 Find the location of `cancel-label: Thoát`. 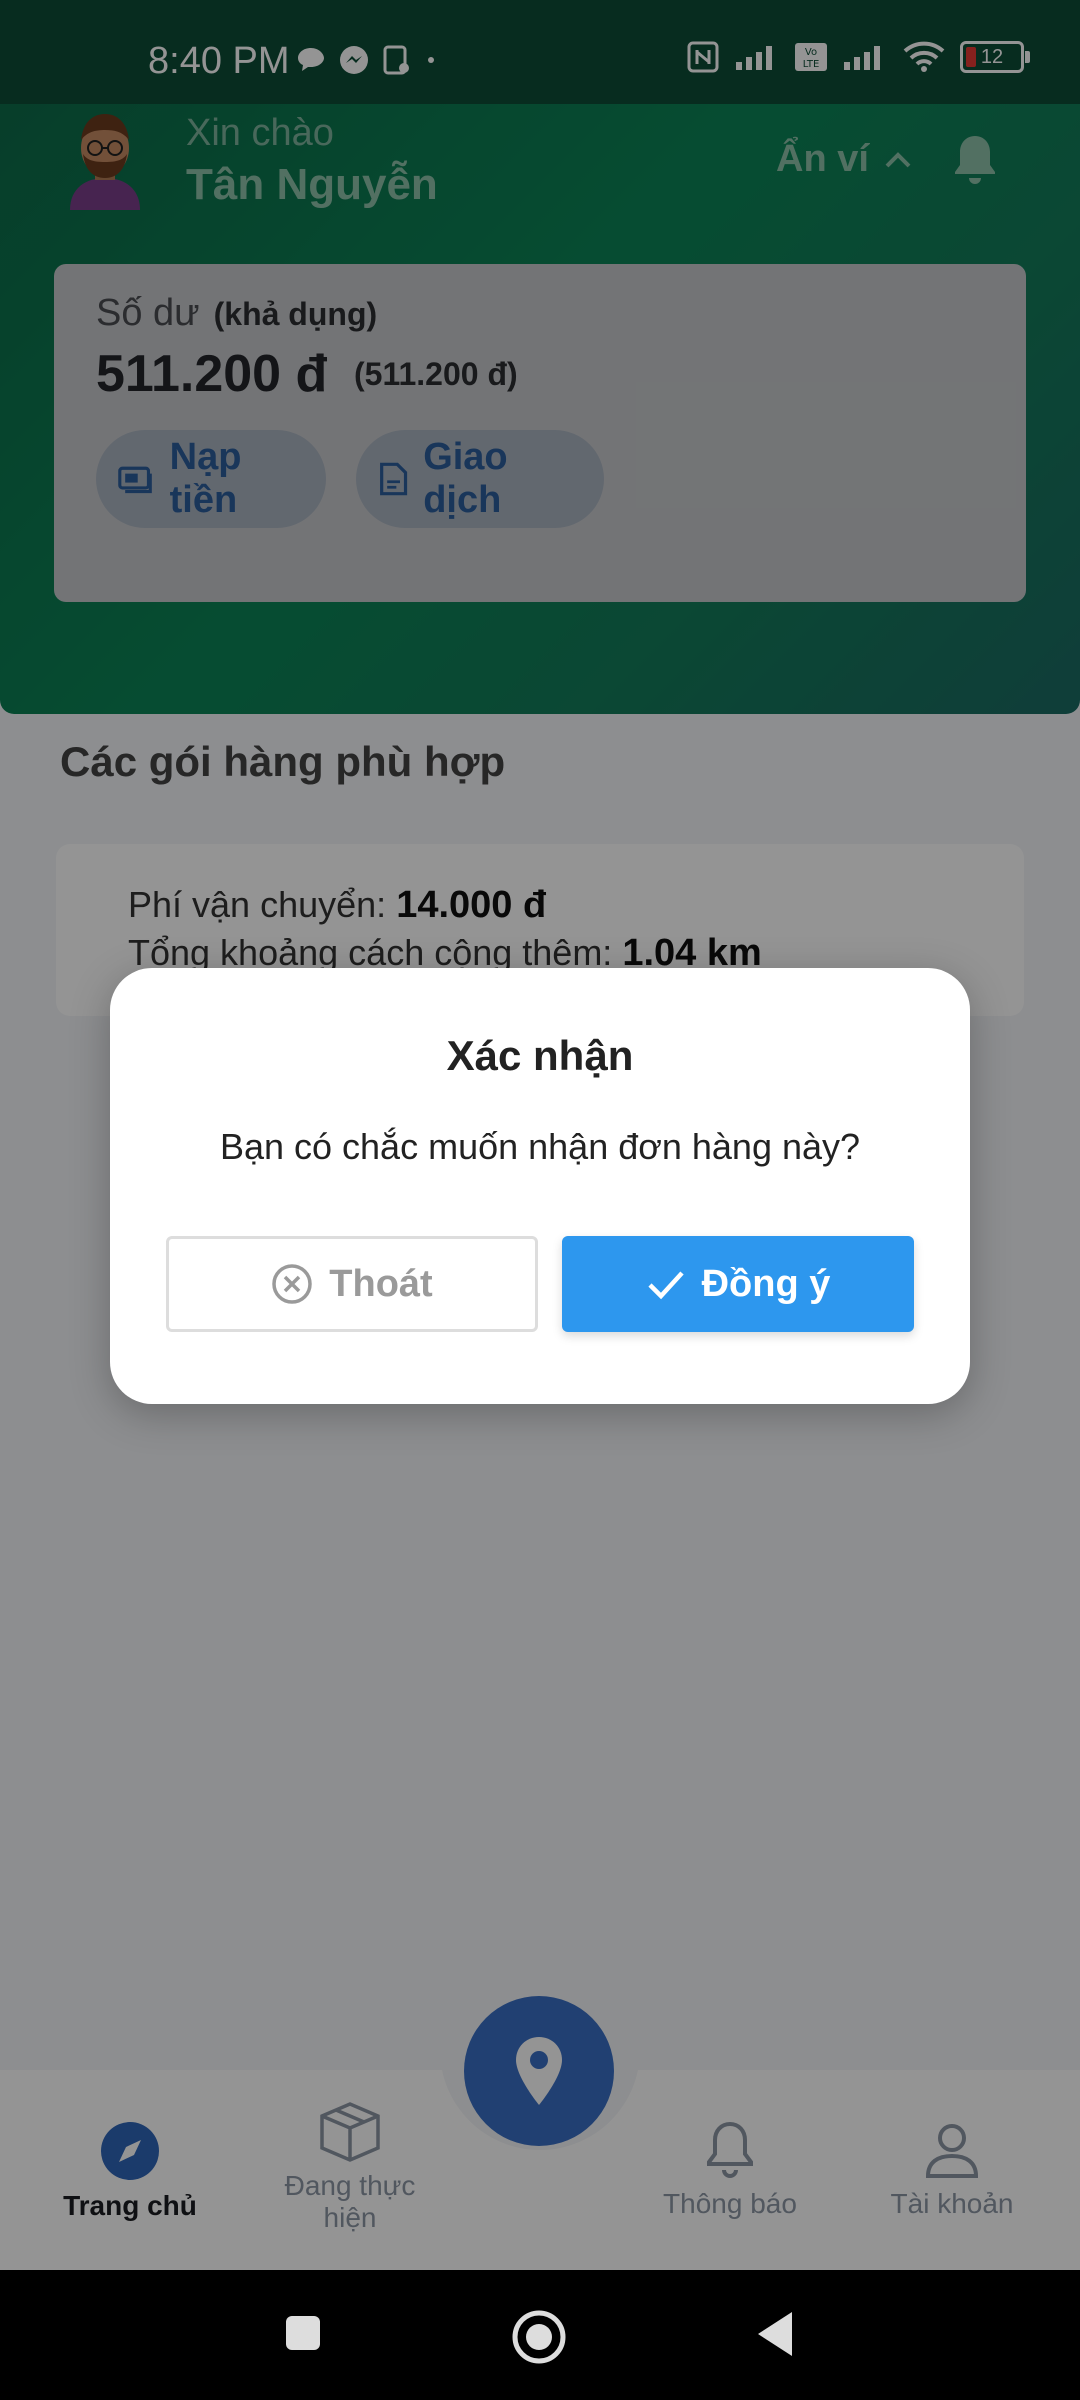

cancel-label: Thoát is located at coordinates (381, 1283).